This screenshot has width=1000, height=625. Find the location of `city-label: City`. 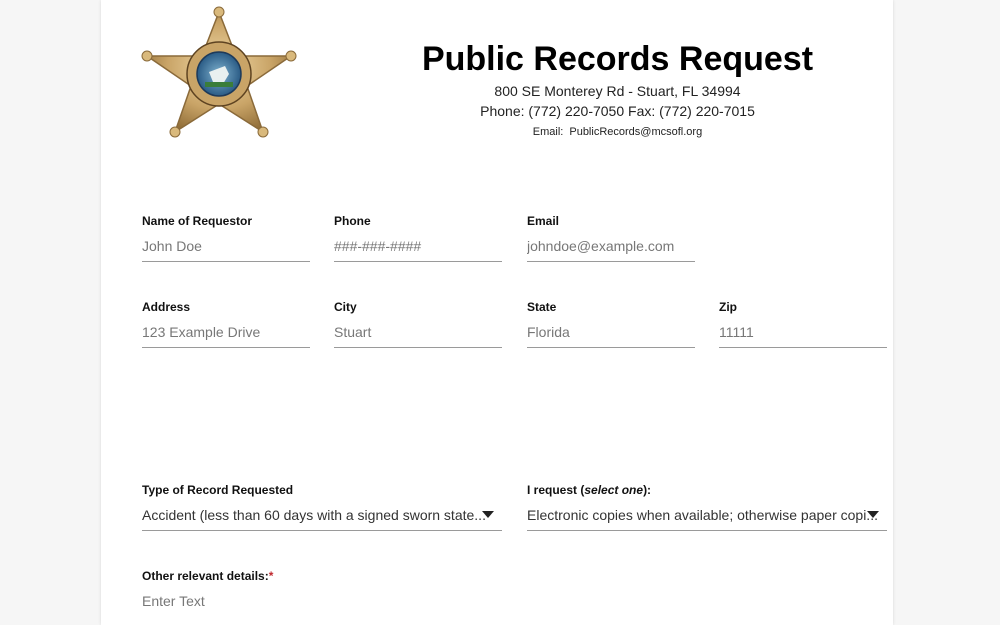

city-label: City is located at coordinates (345, 307).